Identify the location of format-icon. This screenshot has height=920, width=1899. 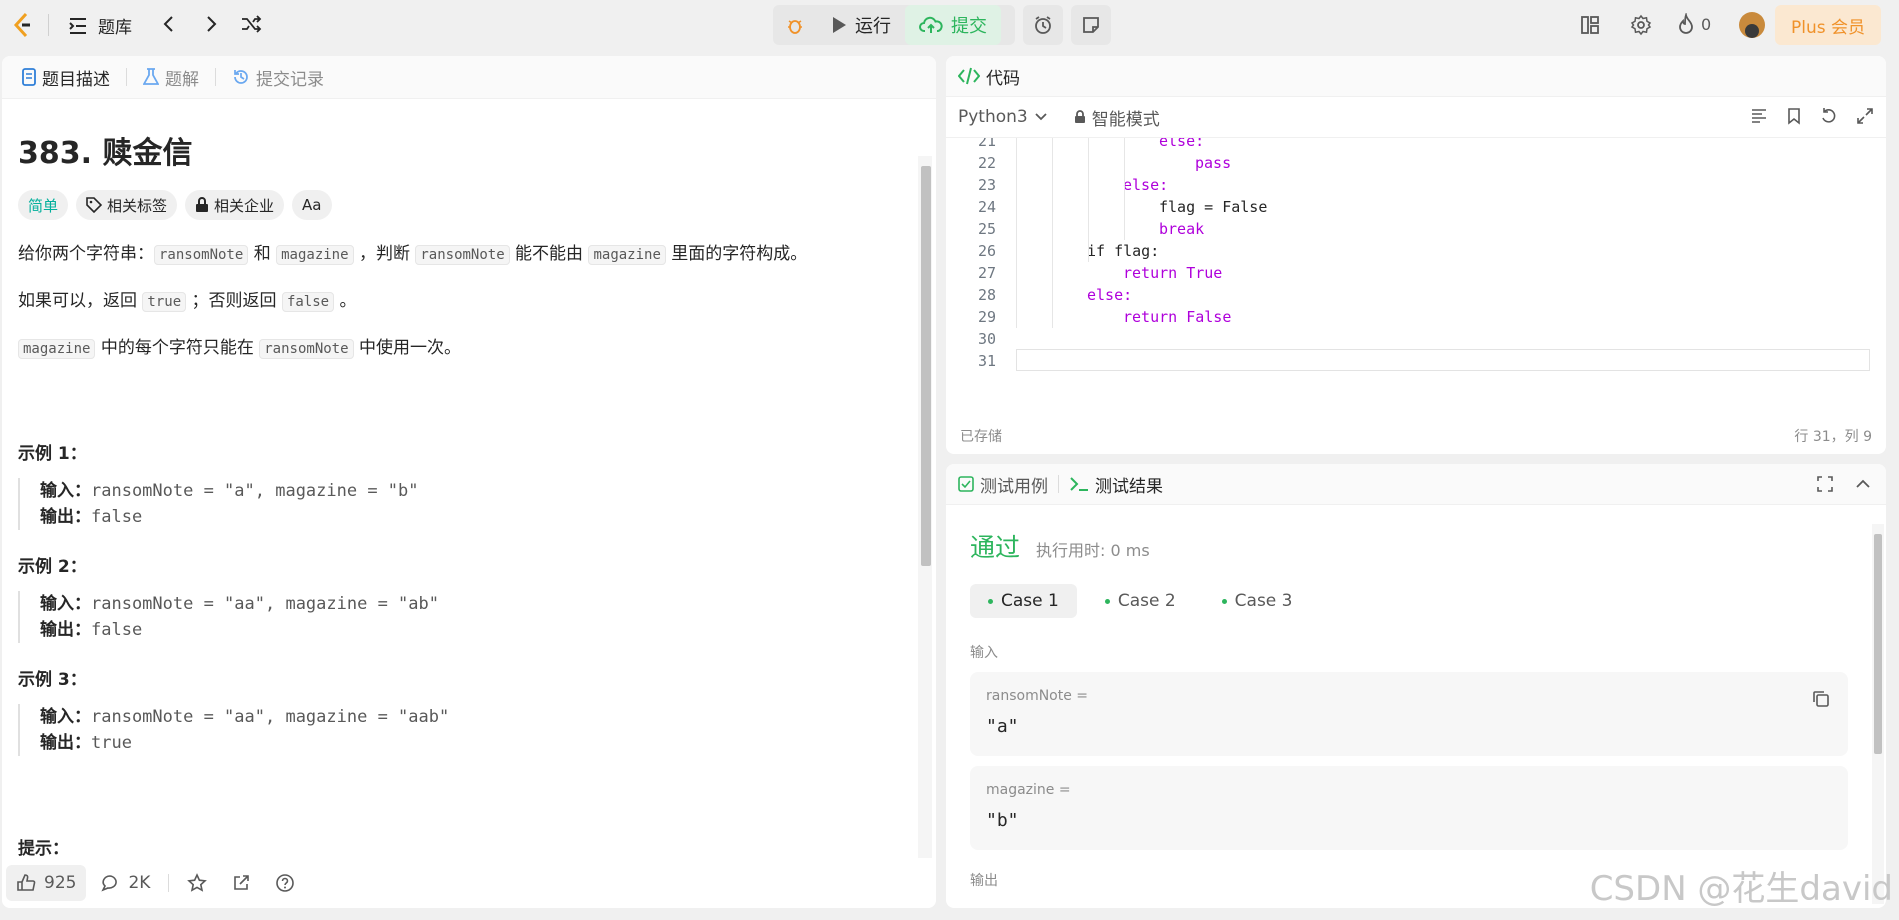
(1759, 116).